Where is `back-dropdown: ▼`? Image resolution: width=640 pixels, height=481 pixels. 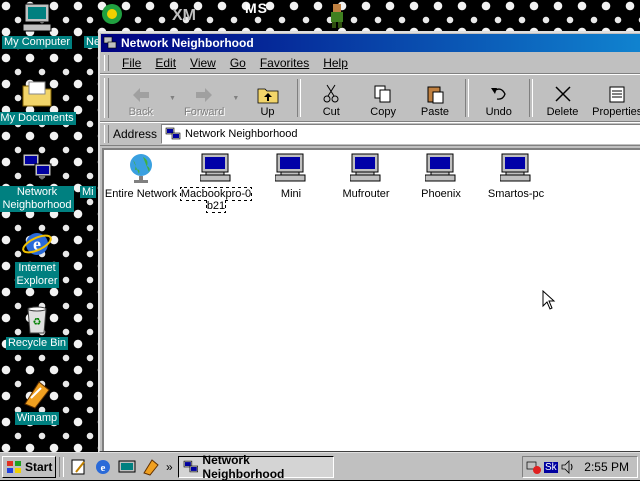 back-dropdown: ▼ is located at coordinates (173, 98).